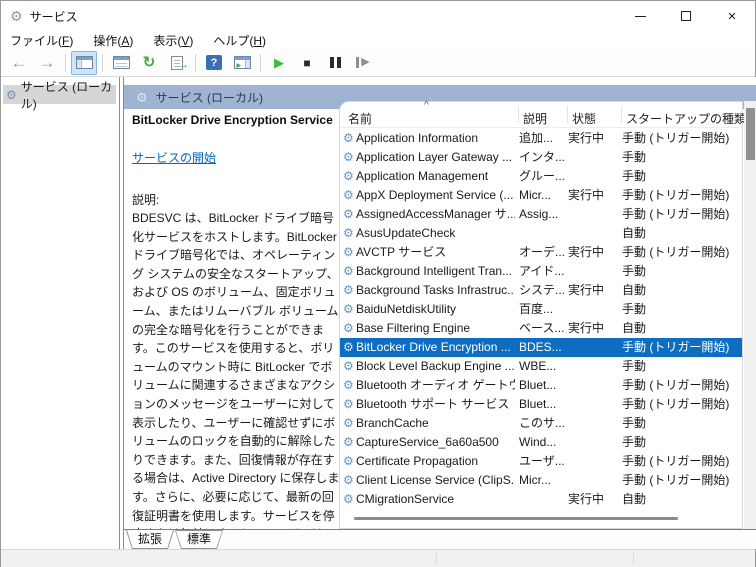  I want to click on service-row: ⚙ AsusUpdateCheck 自動, so click(541, 233).